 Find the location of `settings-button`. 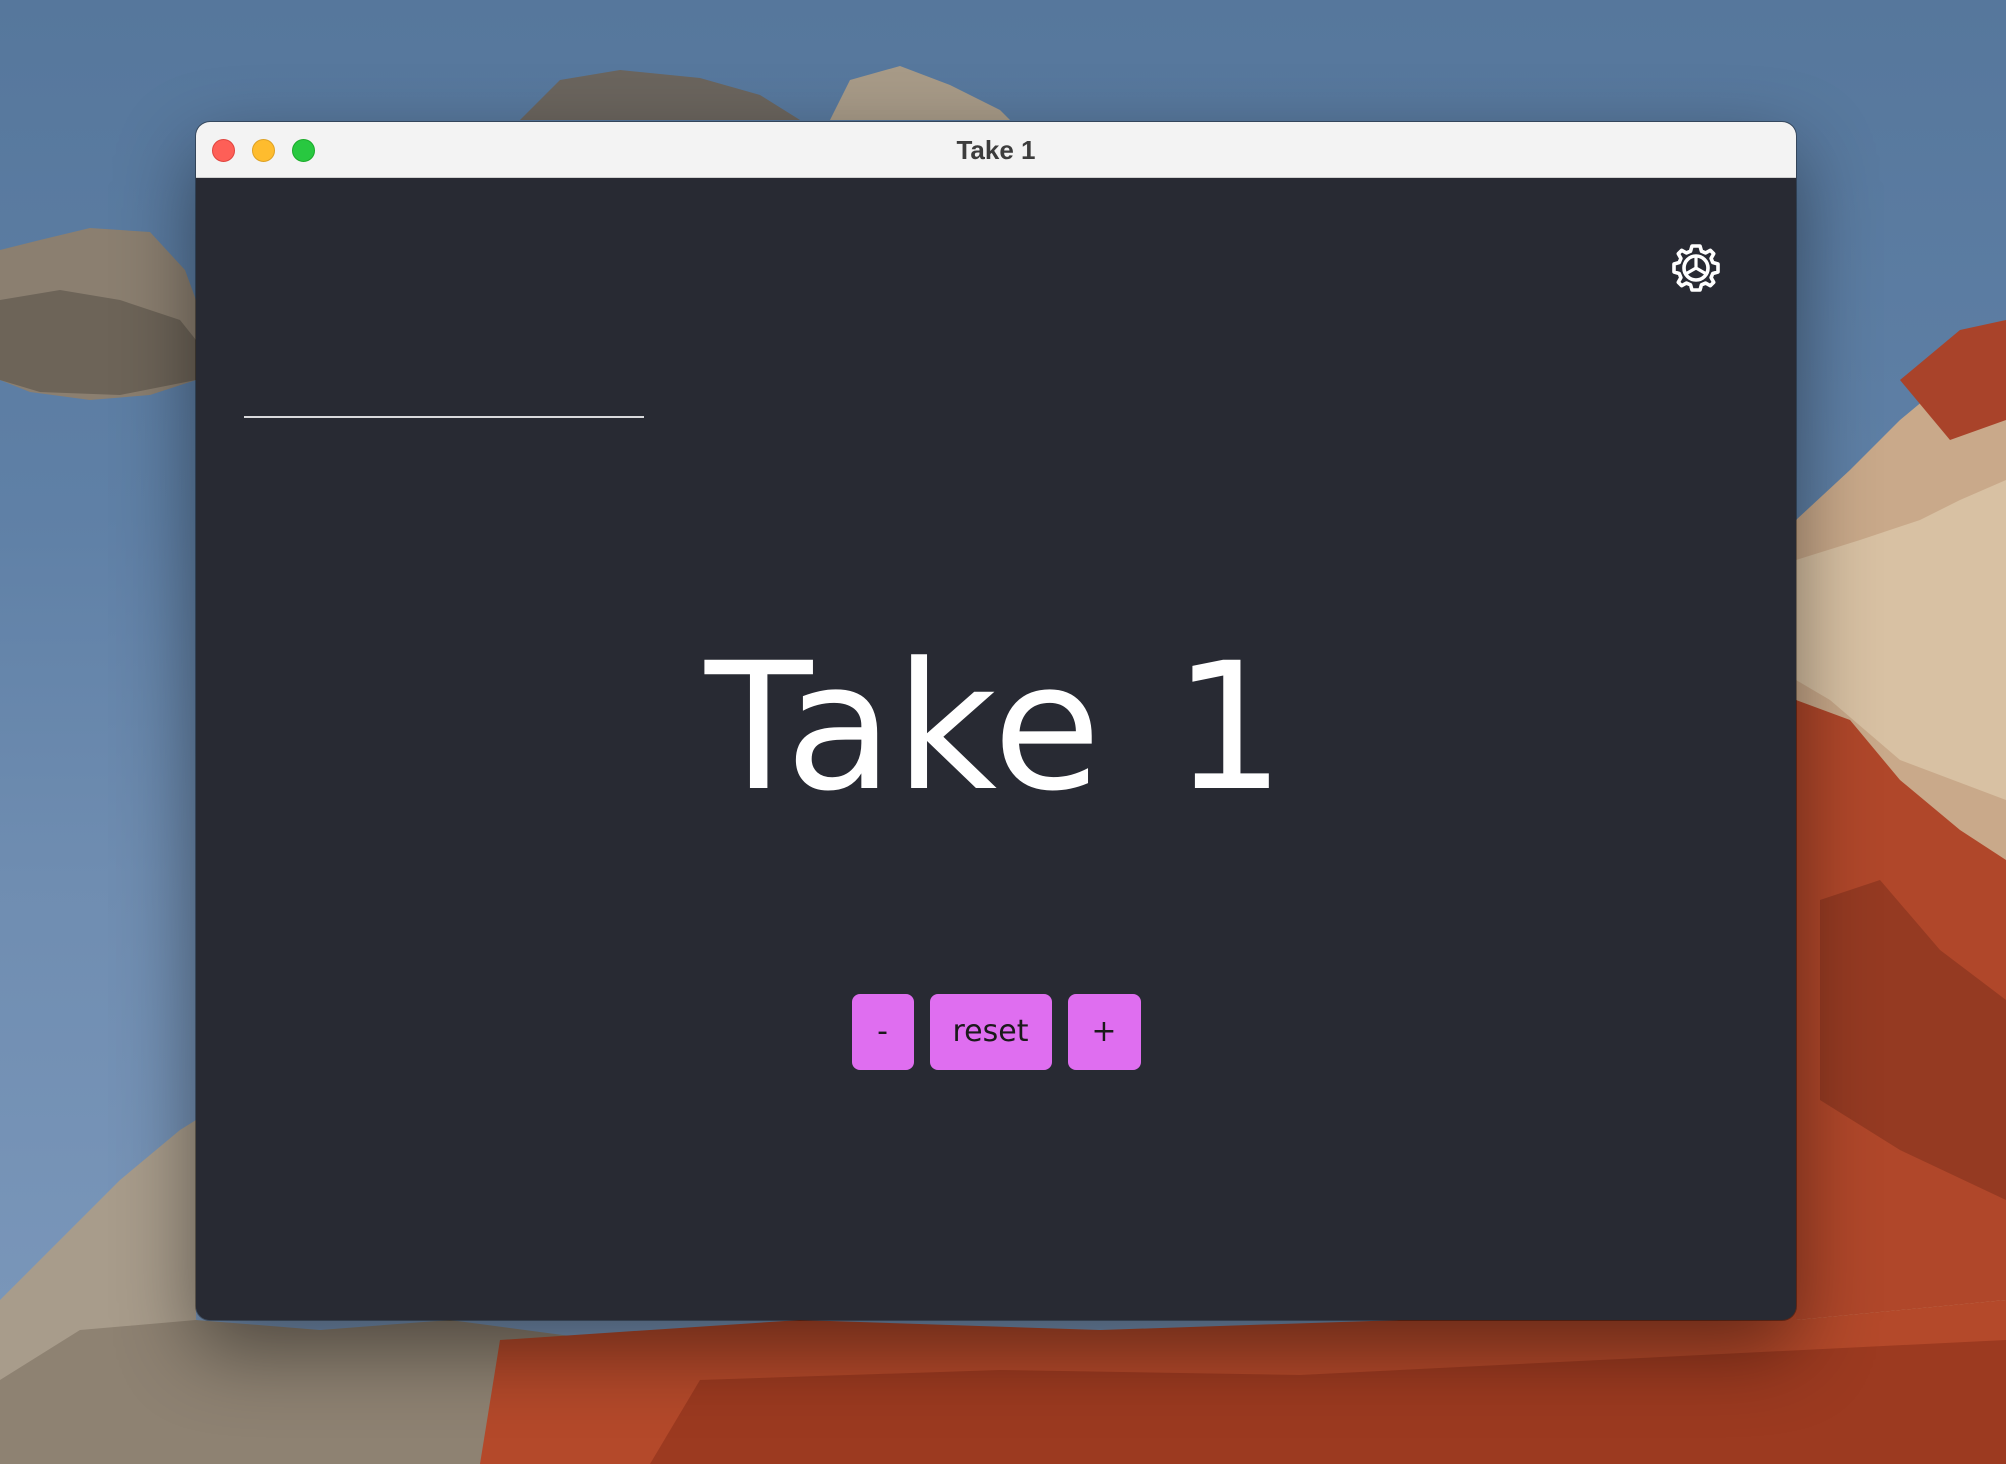

settings-button is located at coordinates (1696, 268).